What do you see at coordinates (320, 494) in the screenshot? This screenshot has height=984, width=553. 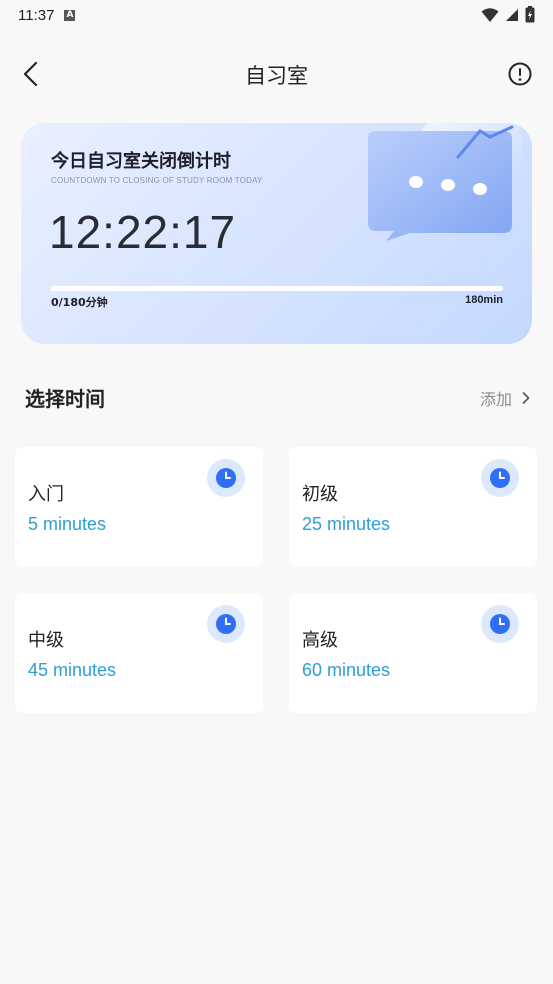 I see `time-option-label: 初级` at bounding box center [320, 494].